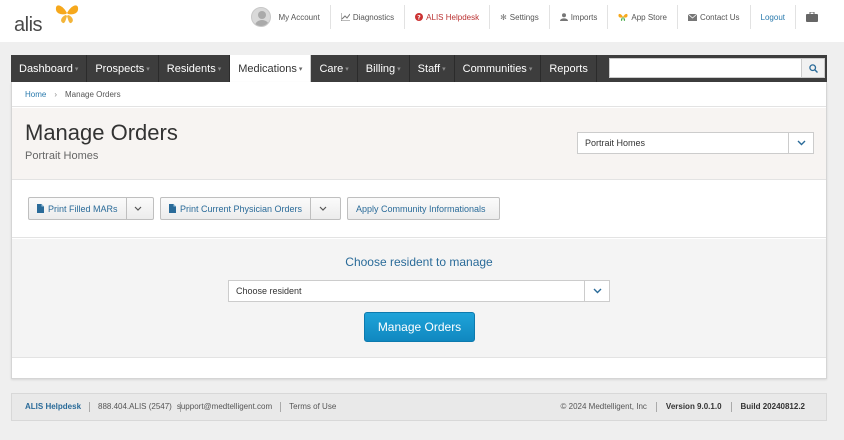 The image size is (844, 440). What do you see at coordinates (772, 406) in the screenshot?
I see `footer-build: Build 20240812.2` at bounding box center [772, 406].